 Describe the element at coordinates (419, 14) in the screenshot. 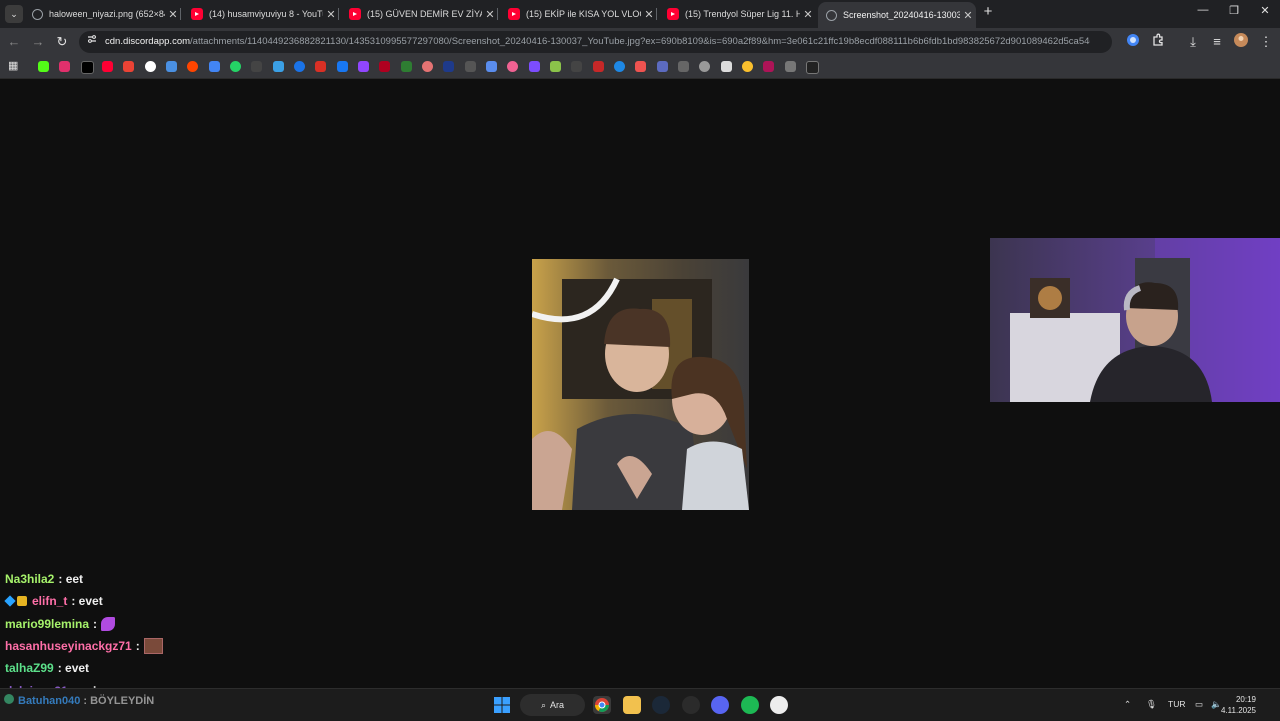

I see `tab-2: (15) GÜVEN DEMİR EV ZİYARET ✕` at that location.